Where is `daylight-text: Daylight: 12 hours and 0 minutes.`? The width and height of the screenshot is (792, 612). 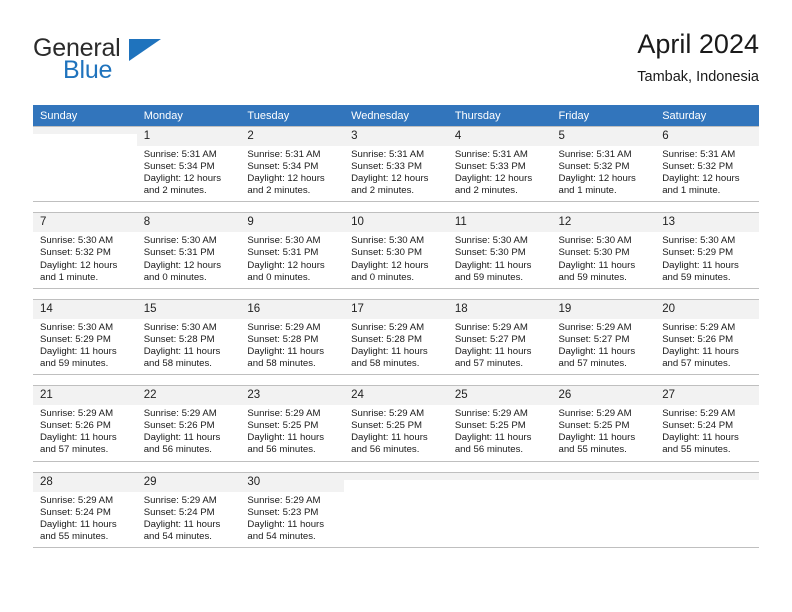 daylight-text: Daylight: 12 hours and 0 minutes. is located at coordinates (390, 271).